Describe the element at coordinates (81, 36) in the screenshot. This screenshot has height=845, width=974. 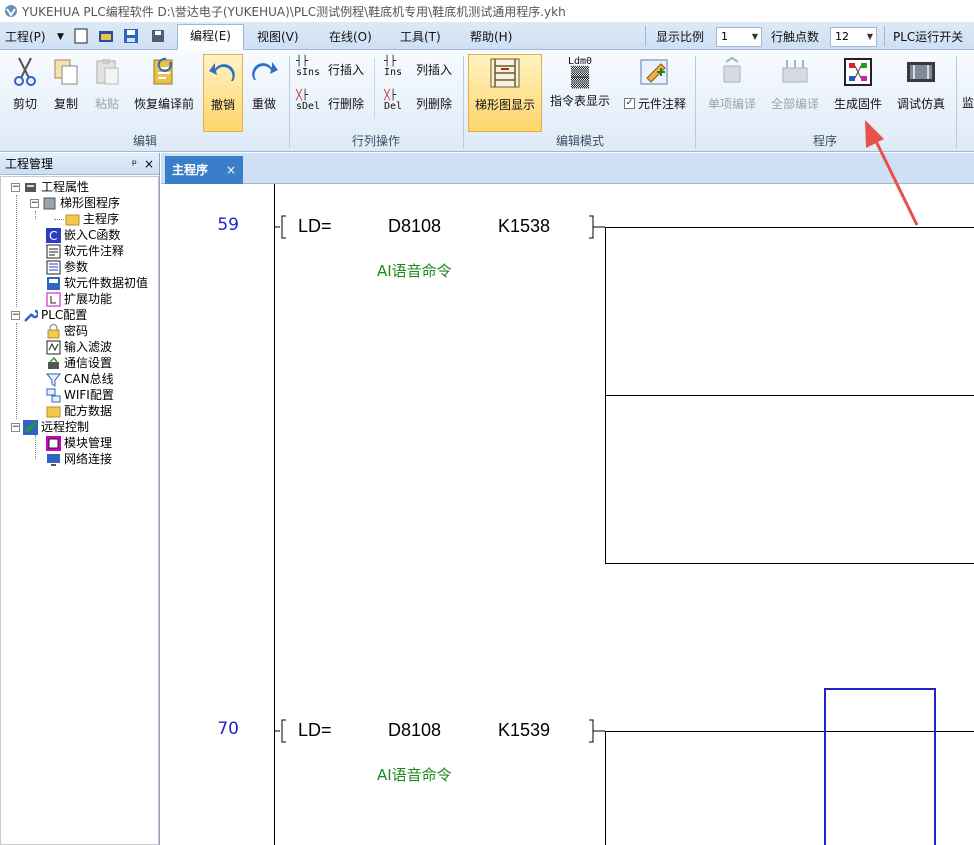
I see `new-file-icon` at that location.